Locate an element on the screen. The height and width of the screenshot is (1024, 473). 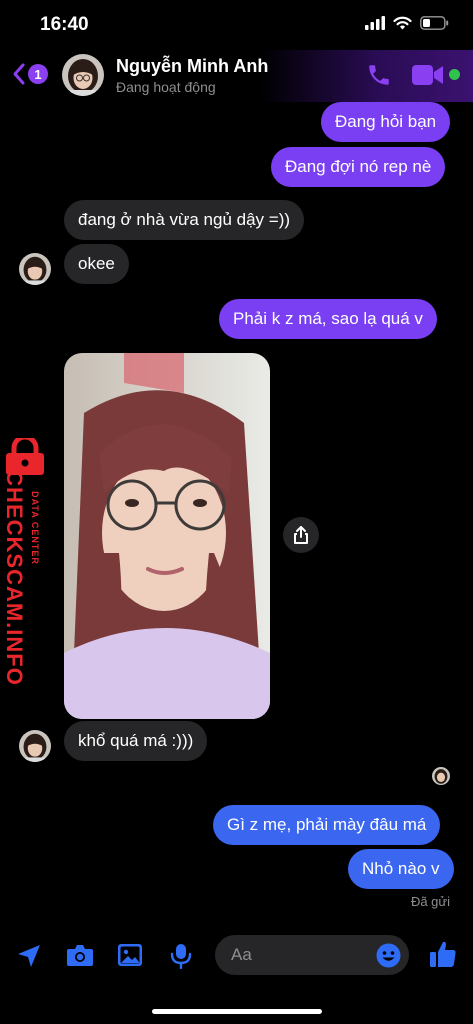
camera-button is located at coordinates (80, 957).